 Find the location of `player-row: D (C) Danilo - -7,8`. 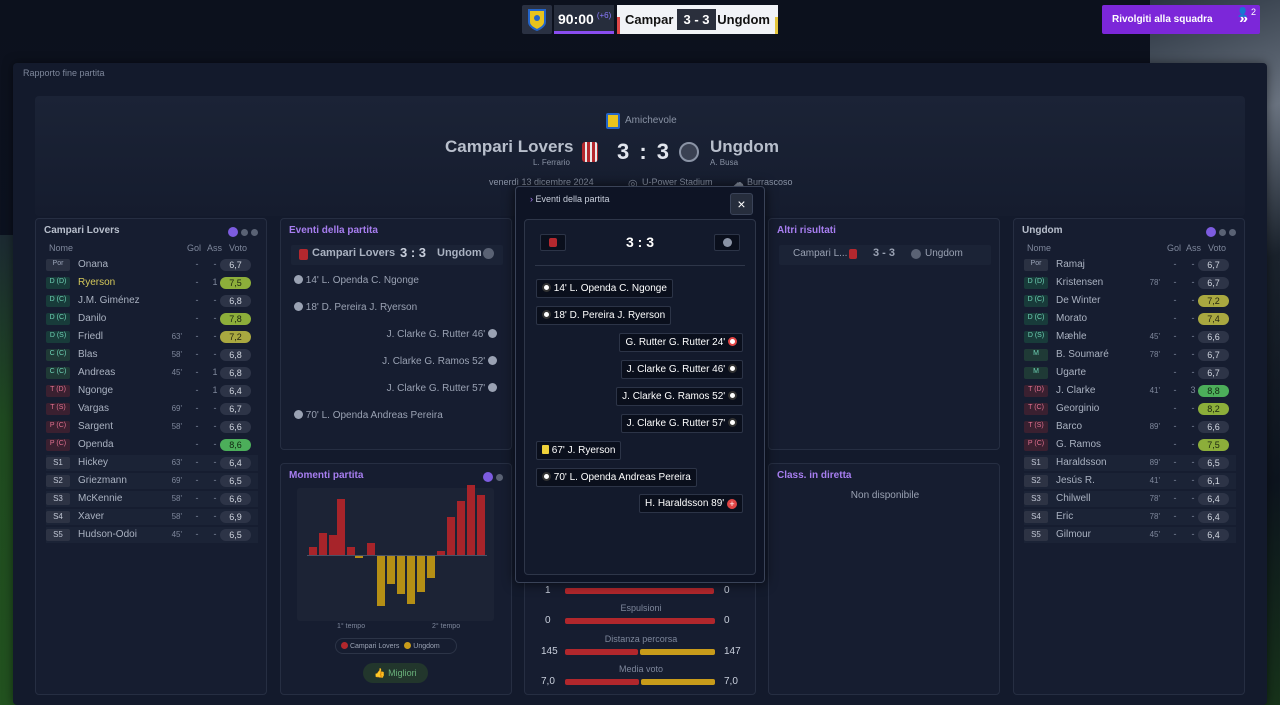

player-row: D (C) Danilo - -7,8 is located at coordinates (152, 319).